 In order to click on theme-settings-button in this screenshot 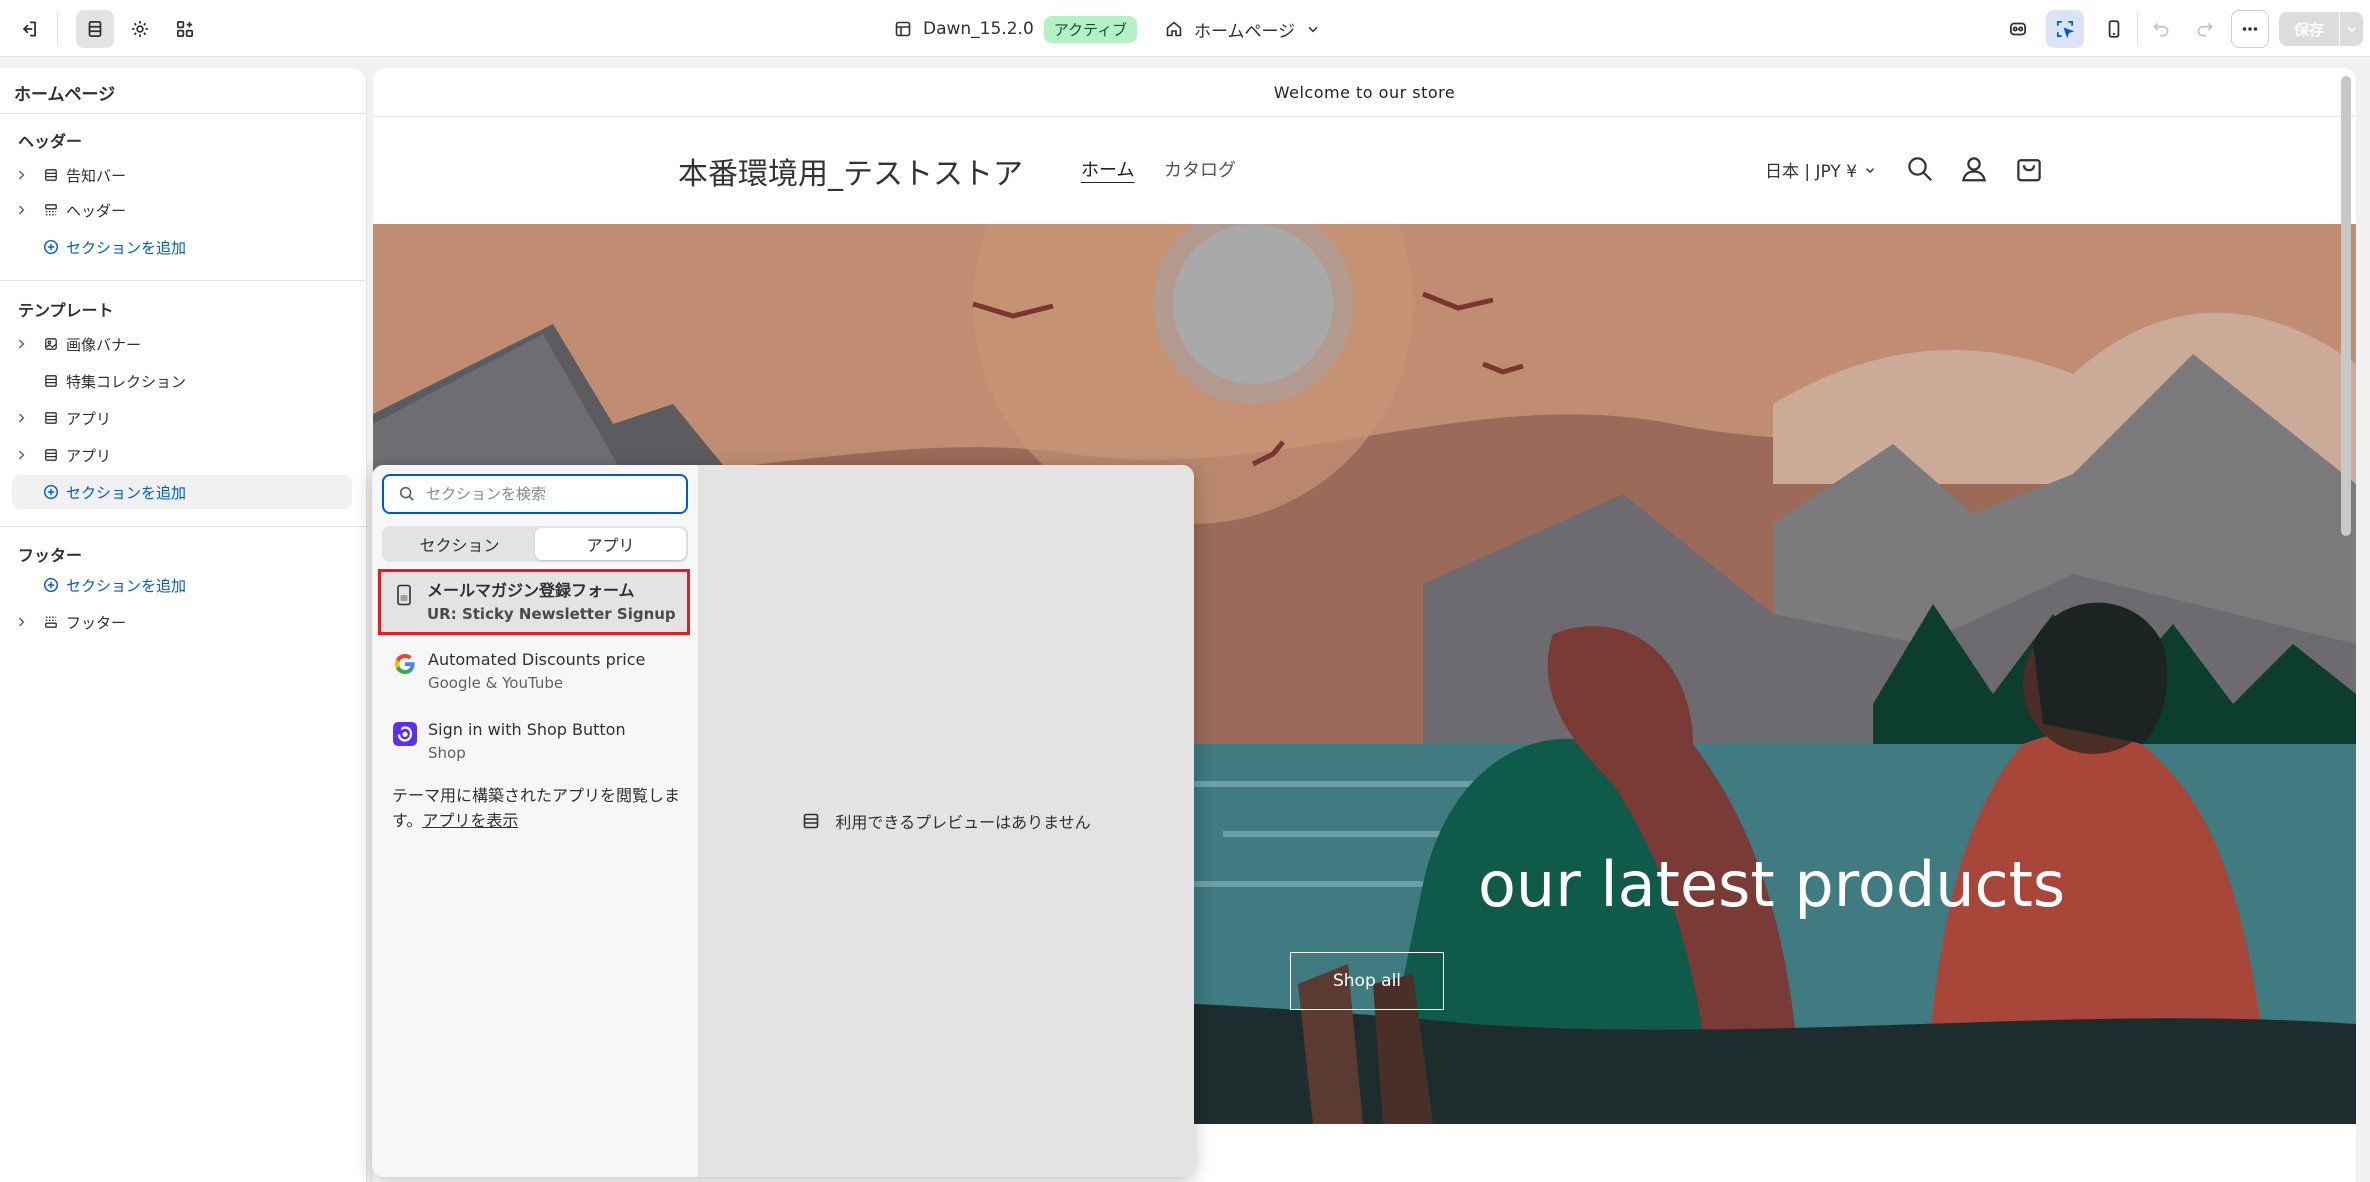, I will do `click(140, 29)`.